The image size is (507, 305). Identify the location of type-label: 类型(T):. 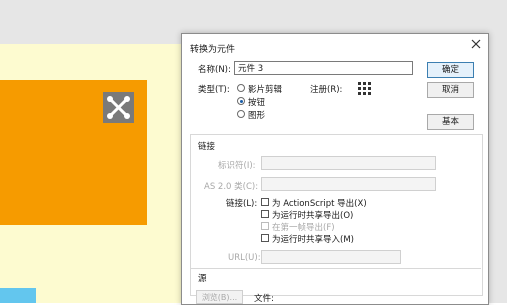
(214, 90).